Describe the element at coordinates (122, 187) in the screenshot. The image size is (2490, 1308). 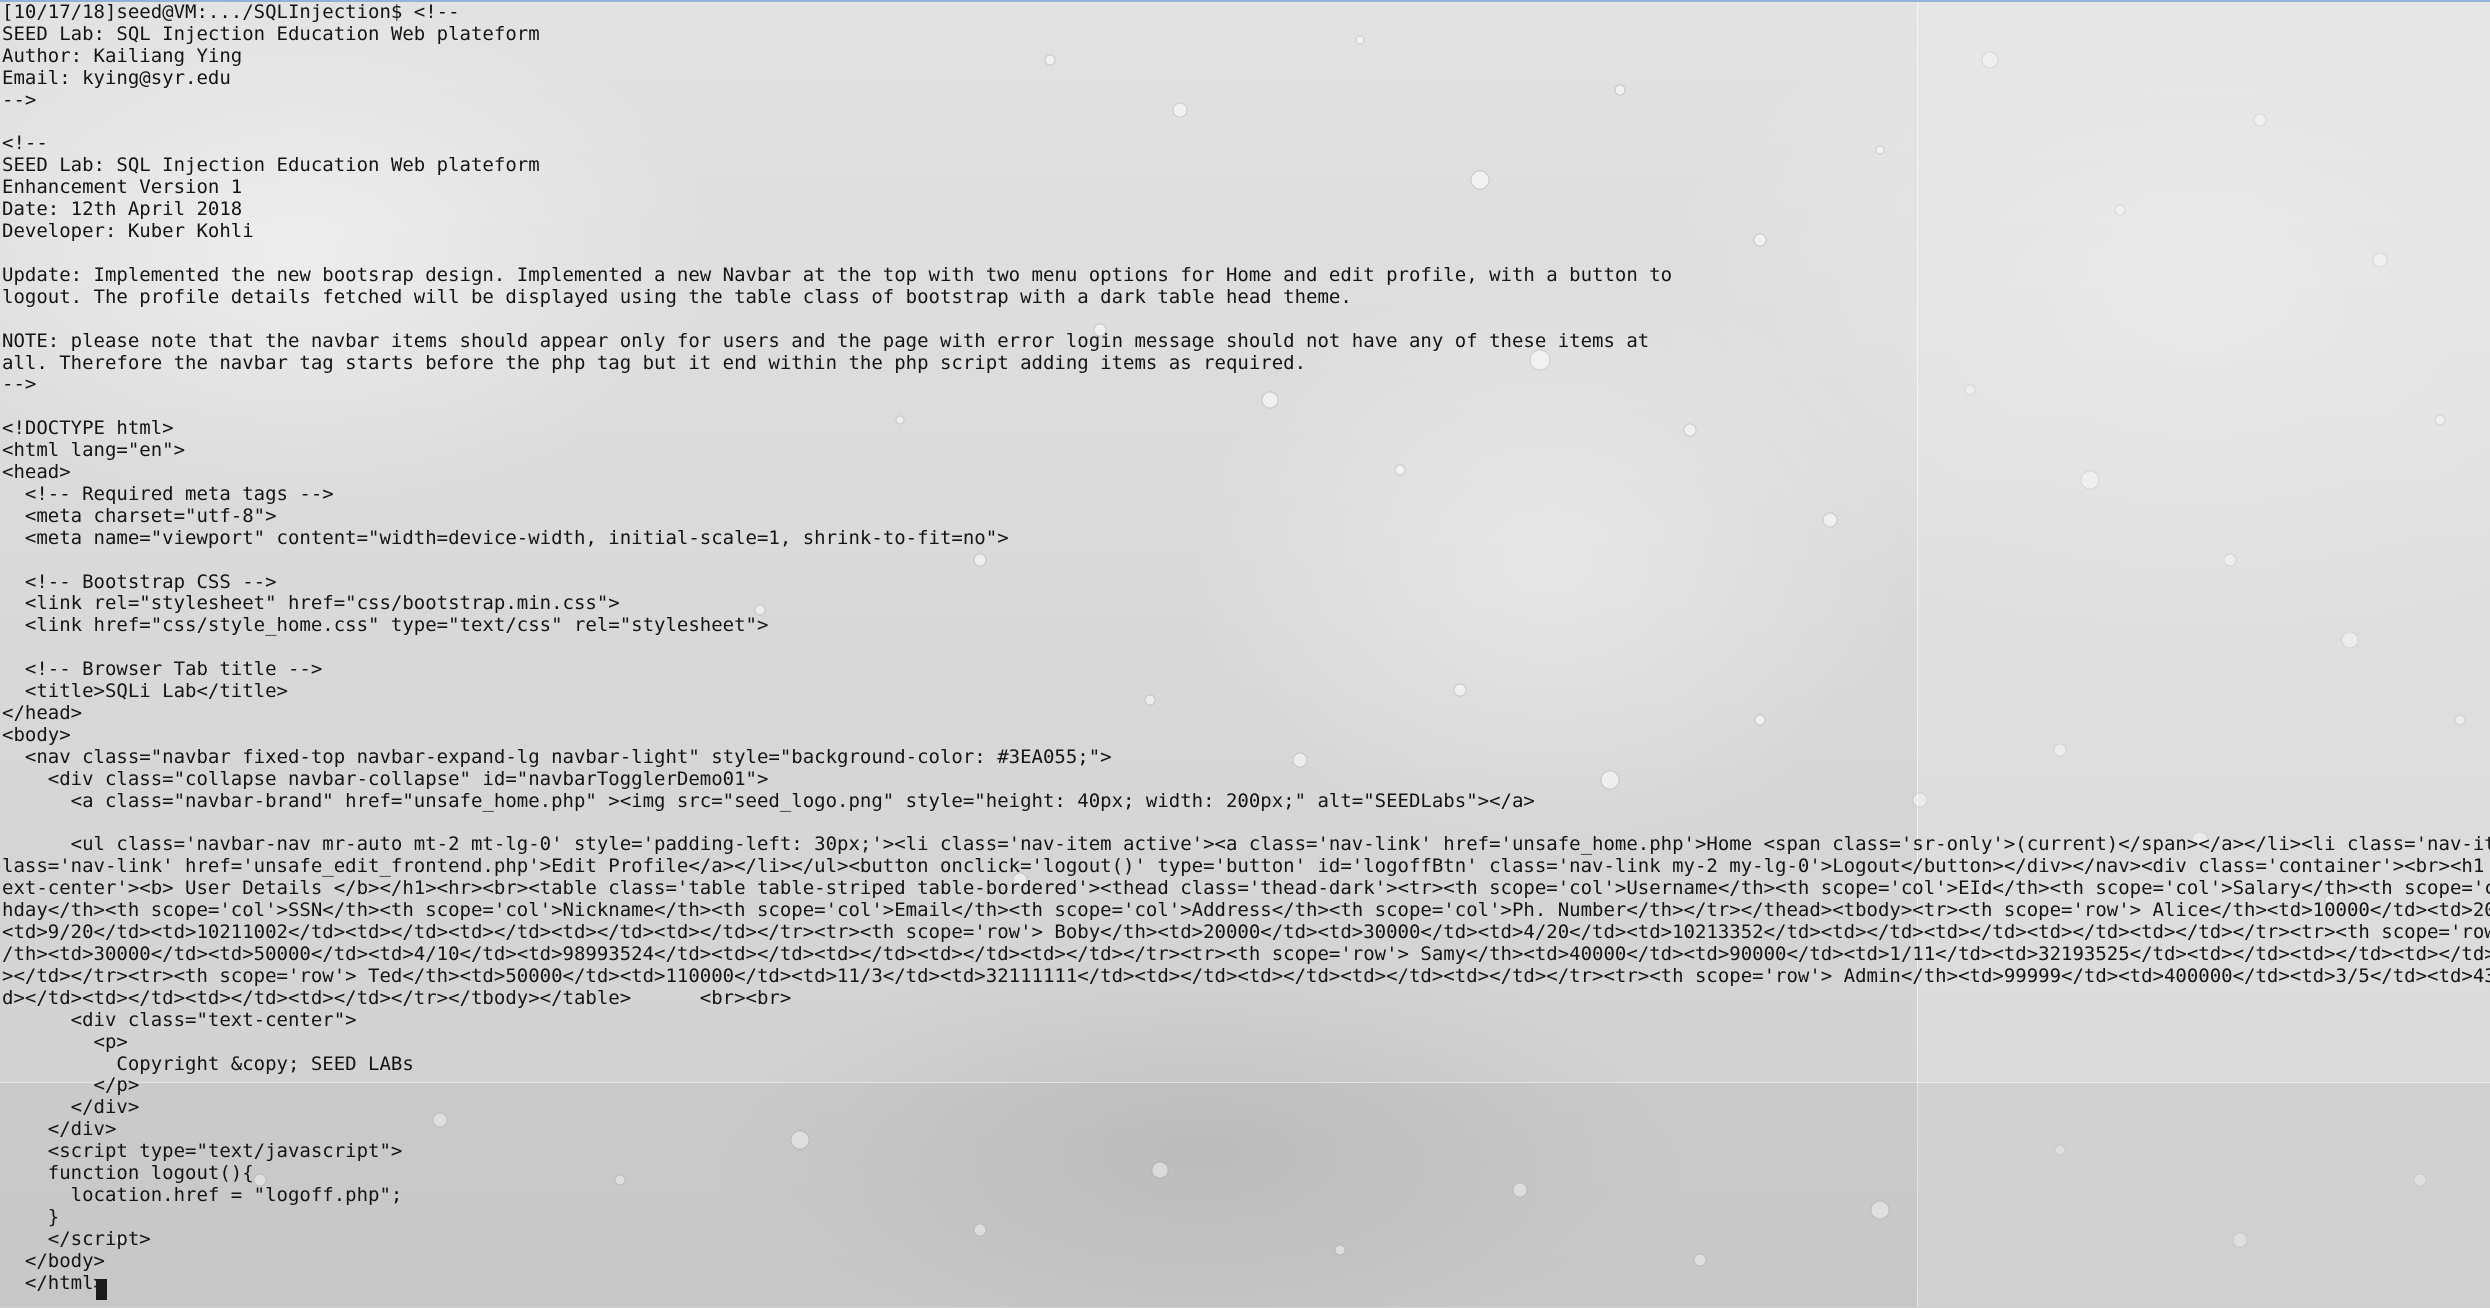
I see `terminal-line: Enhancement Version 1` at that location.